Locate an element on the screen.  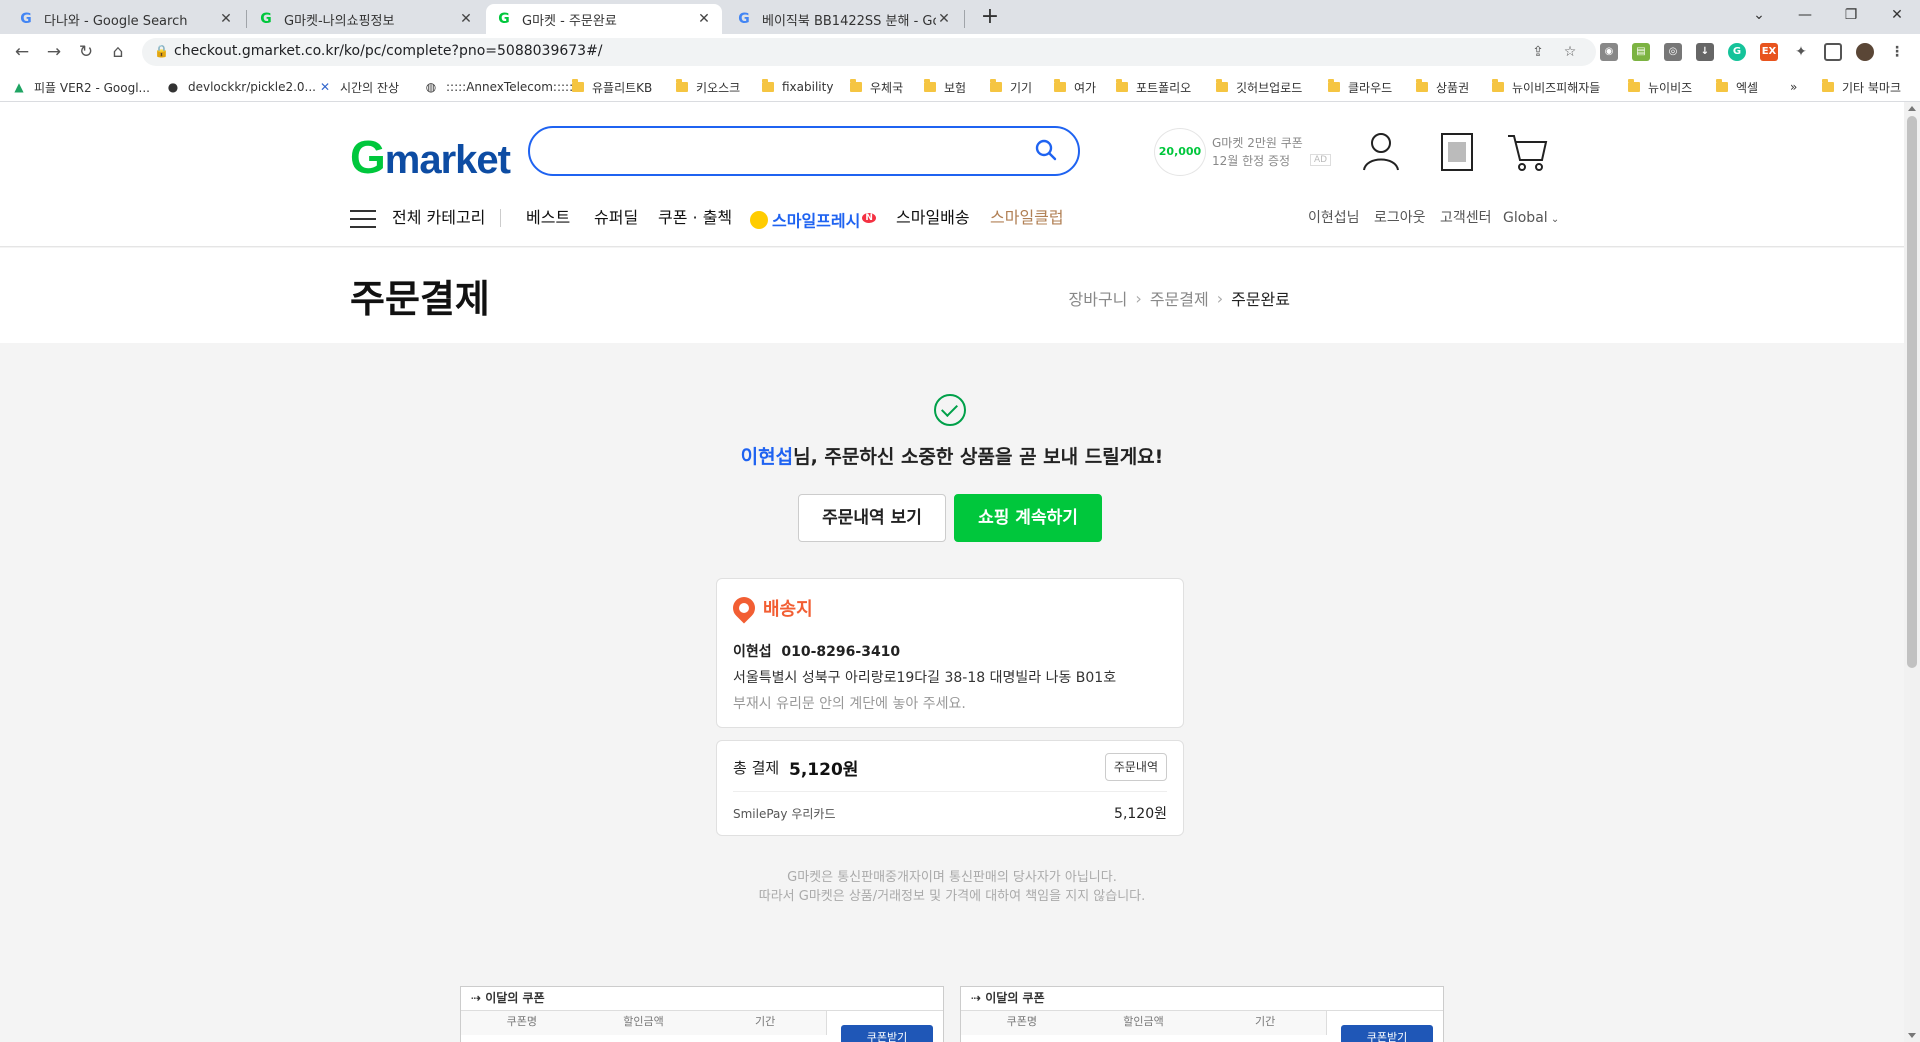
puzzle-extensions-icon: ✦ is located at coordinates (1801, 52).